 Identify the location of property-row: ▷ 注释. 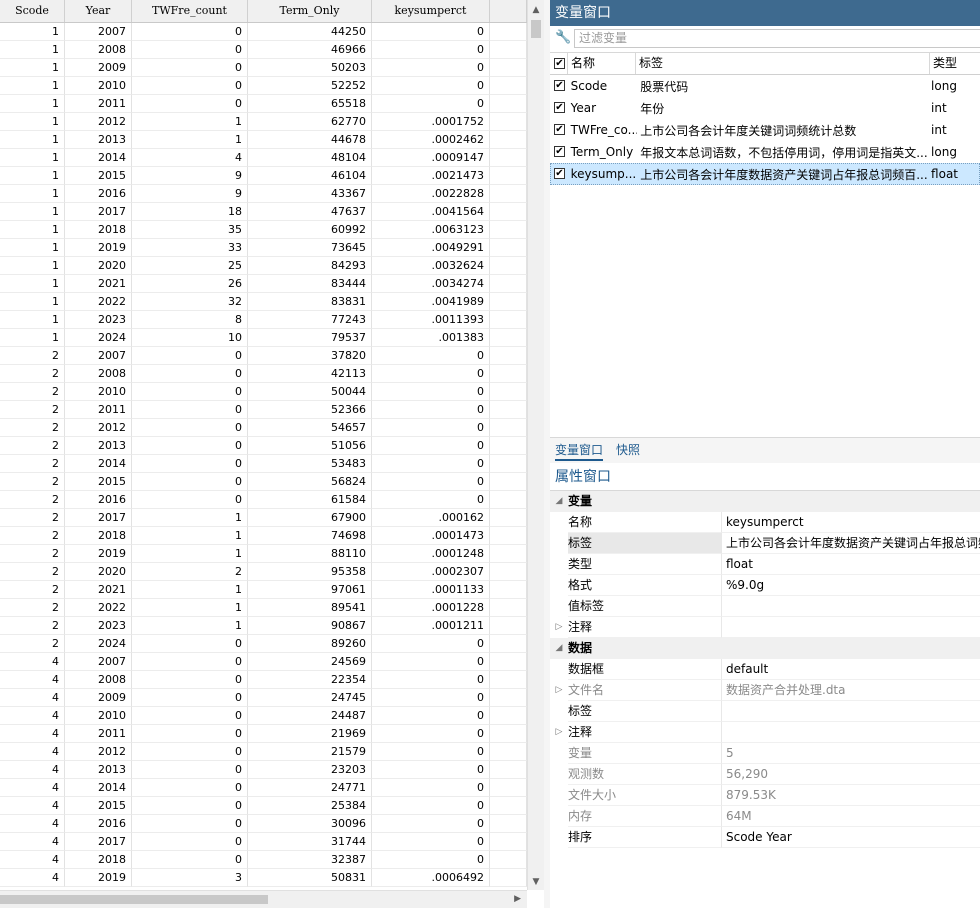
(765, 627).